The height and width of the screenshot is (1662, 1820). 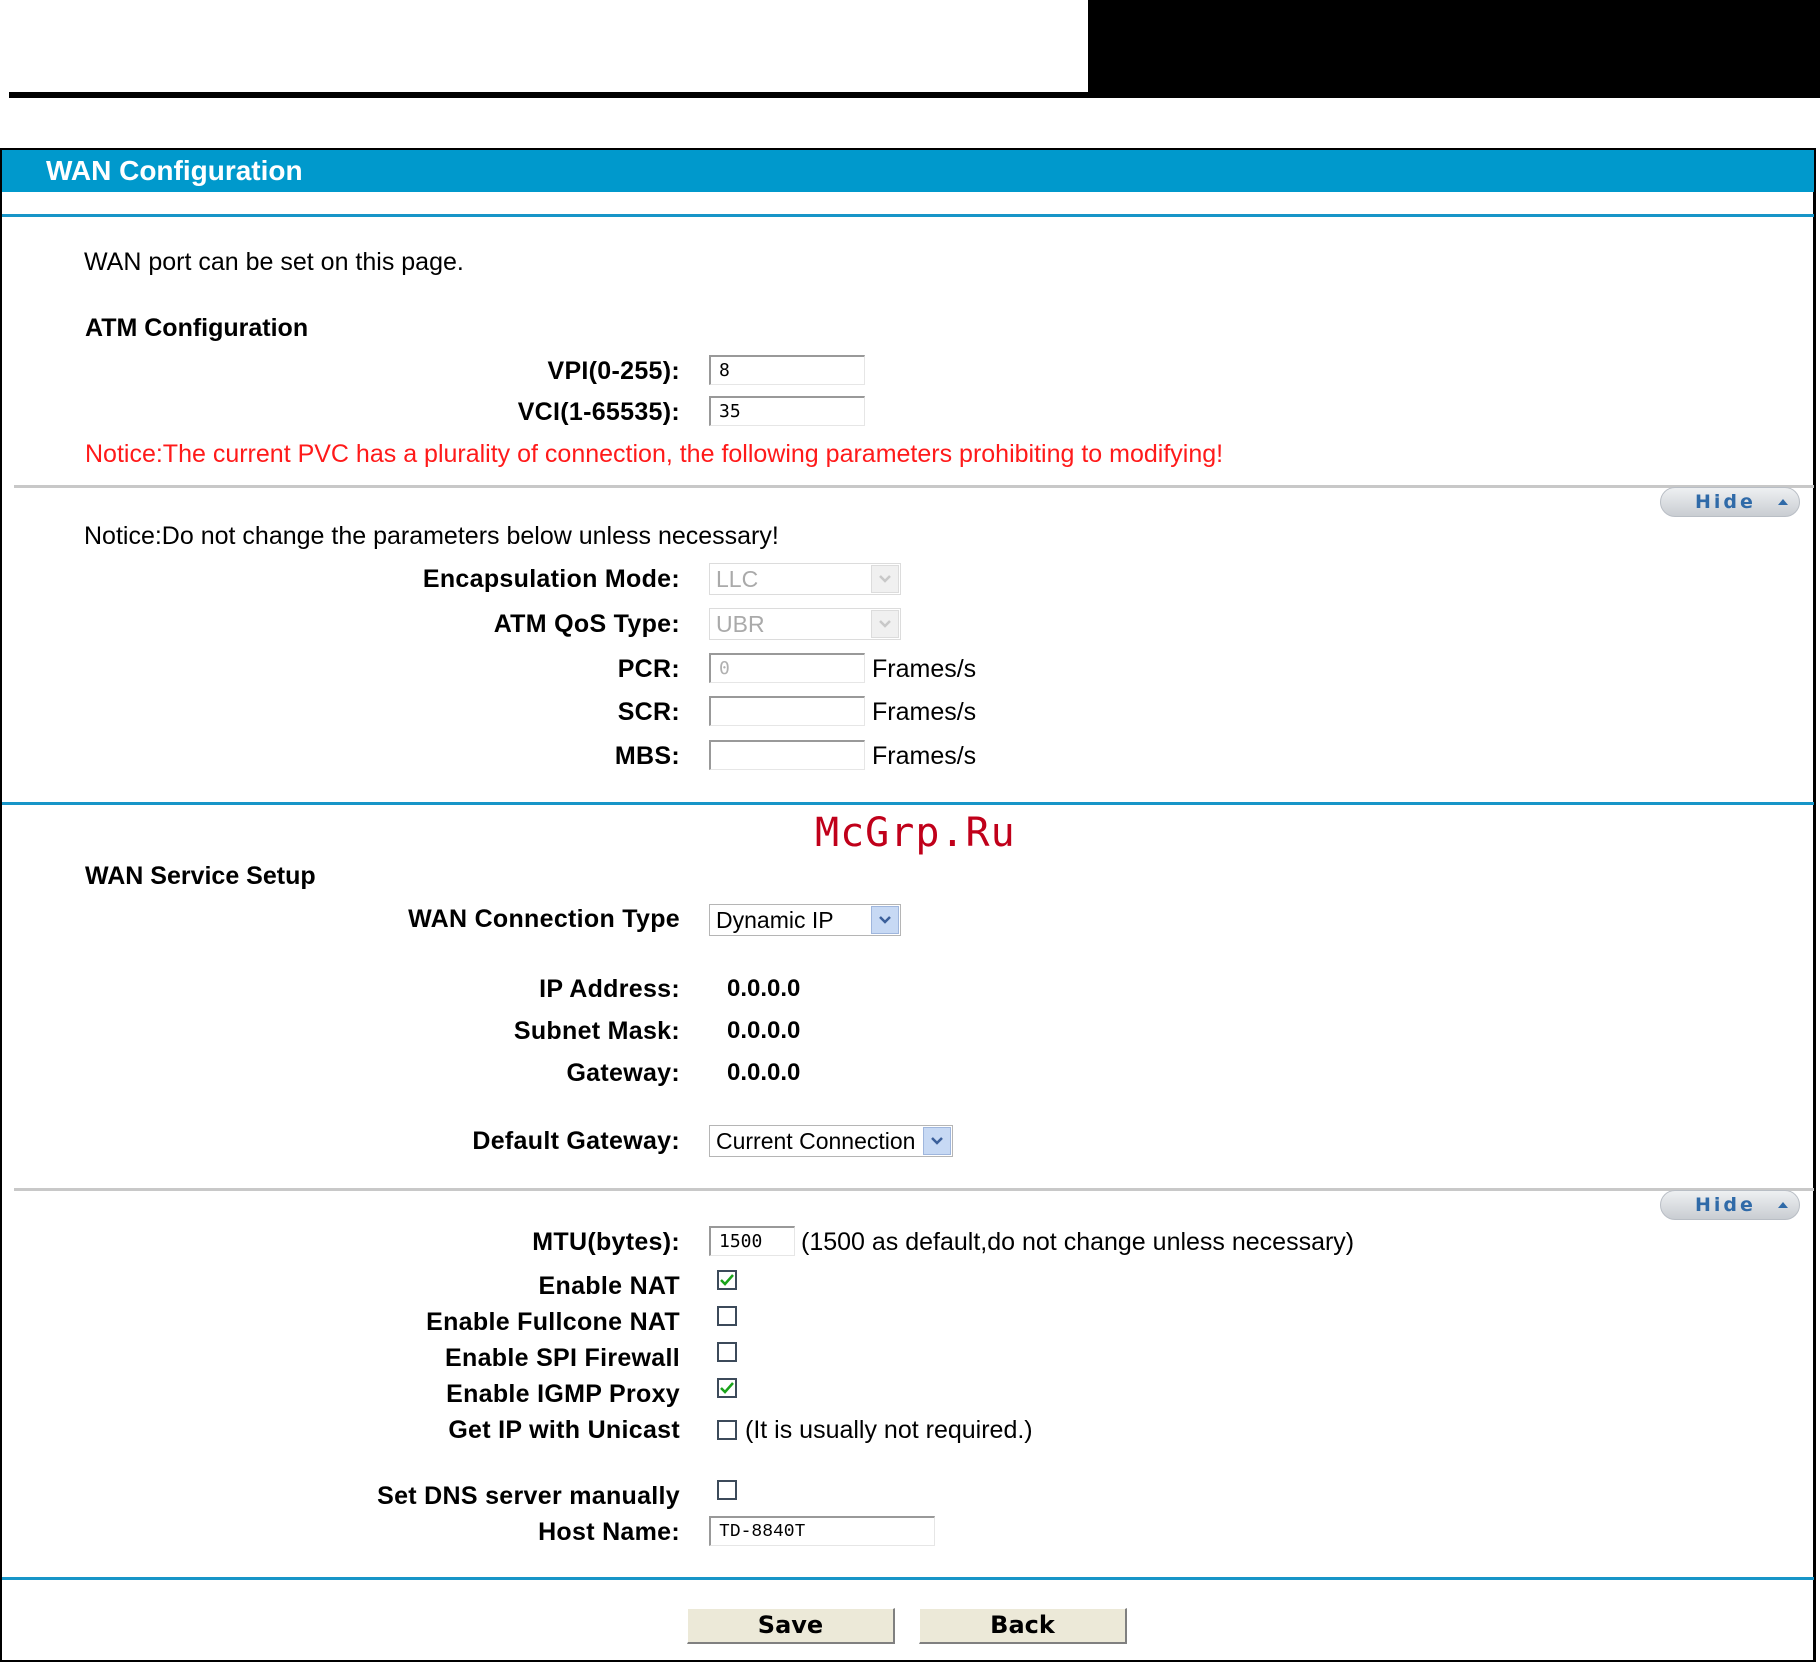 I want to click on dns-manual-checkbox, so click(x=727, y=1490).